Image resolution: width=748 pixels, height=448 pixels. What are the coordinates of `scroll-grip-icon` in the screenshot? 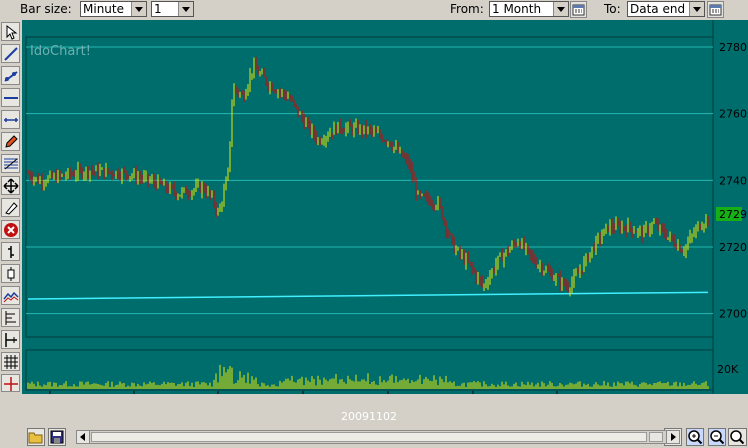 It's located at (656, 437).